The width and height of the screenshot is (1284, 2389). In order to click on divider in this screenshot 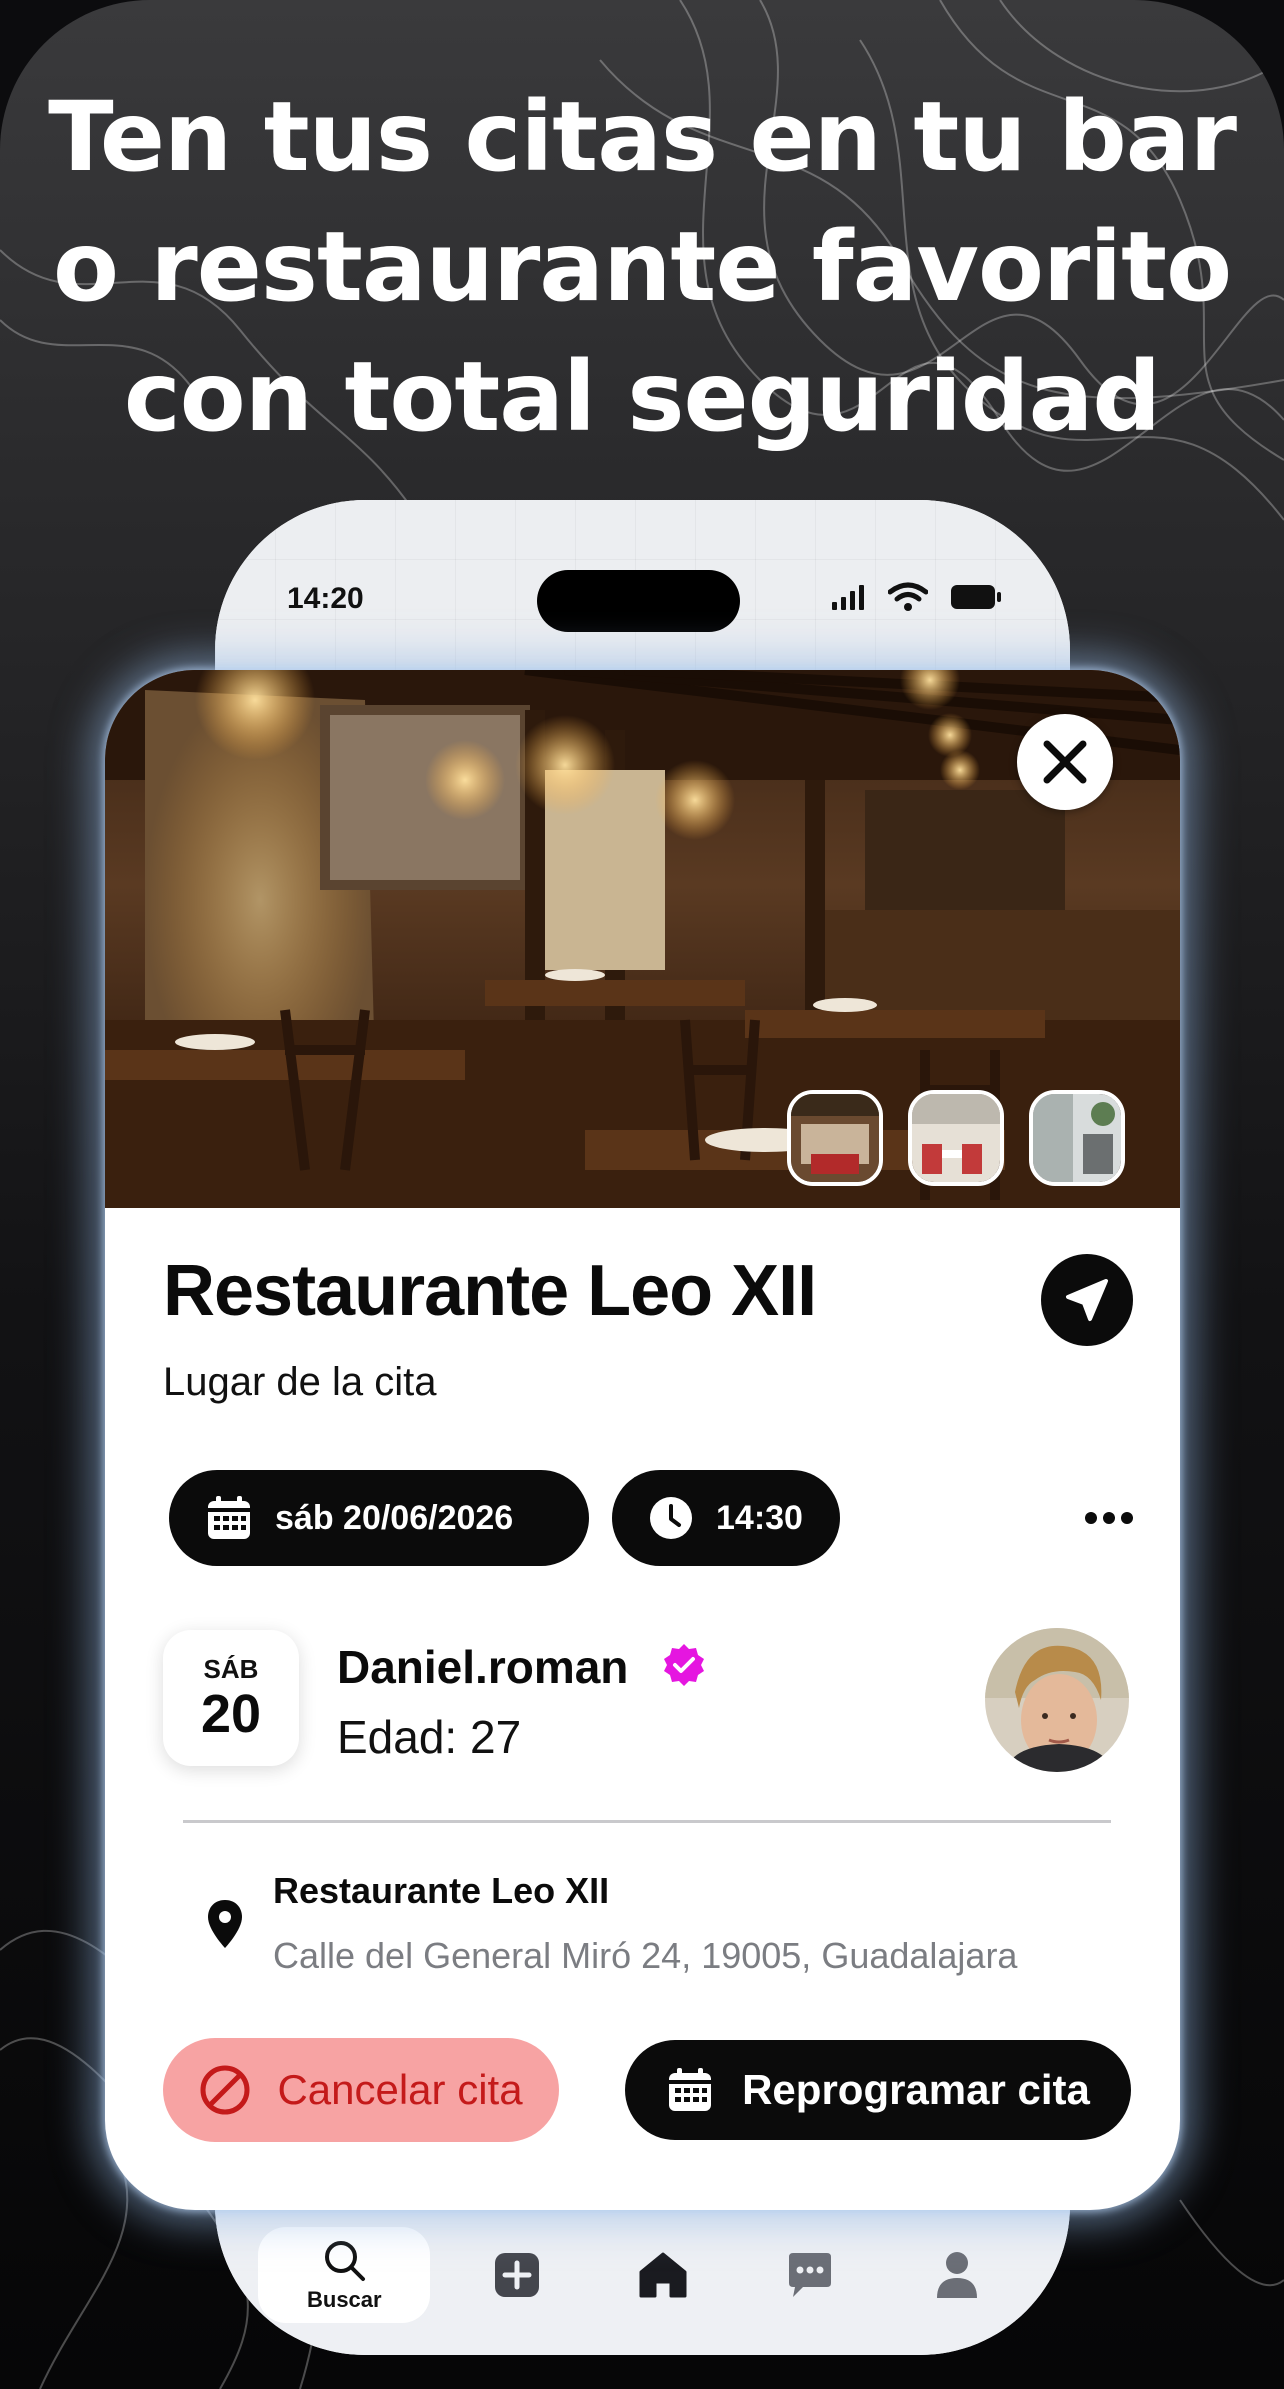, I will do `click(647, 1821)`.